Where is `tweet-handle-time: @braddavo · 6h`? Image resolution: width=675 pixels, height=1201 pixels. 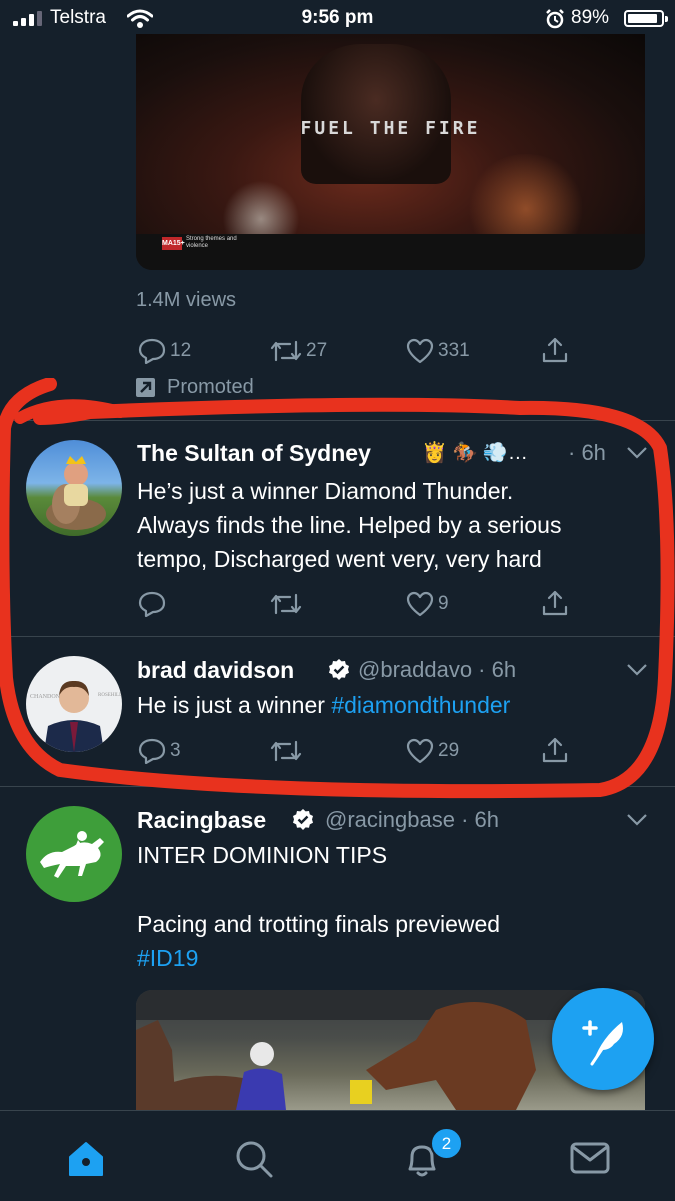 tweet-handle-time: @braddavo · 6h is located at coordinates (437, 669).